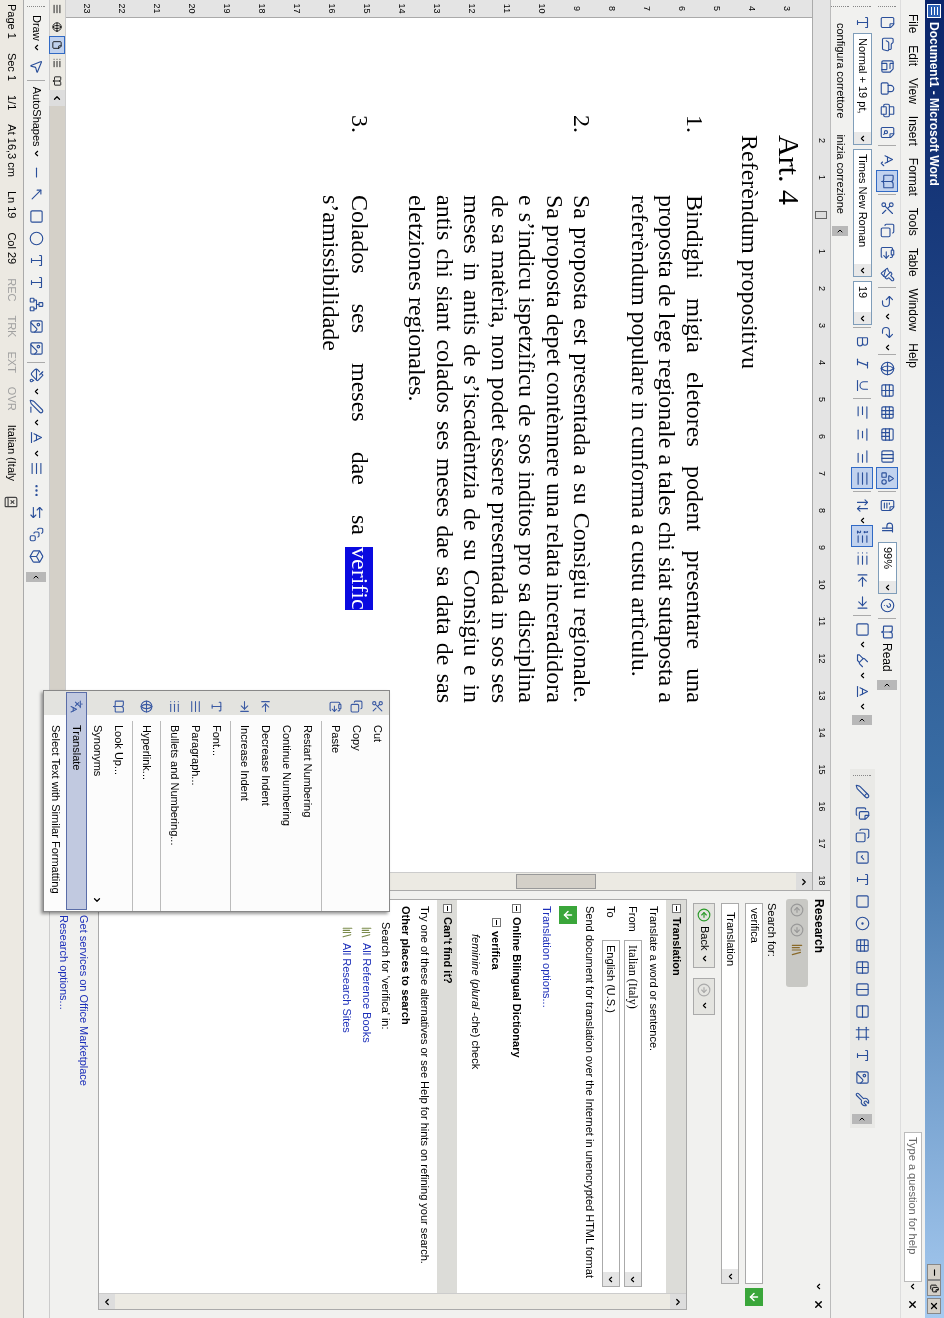 This screenshot has height=1318, width=944. Describe the element at coordinates (406, 966) in the screenshot. I see `other-places-heading: Other places to search` at that location.